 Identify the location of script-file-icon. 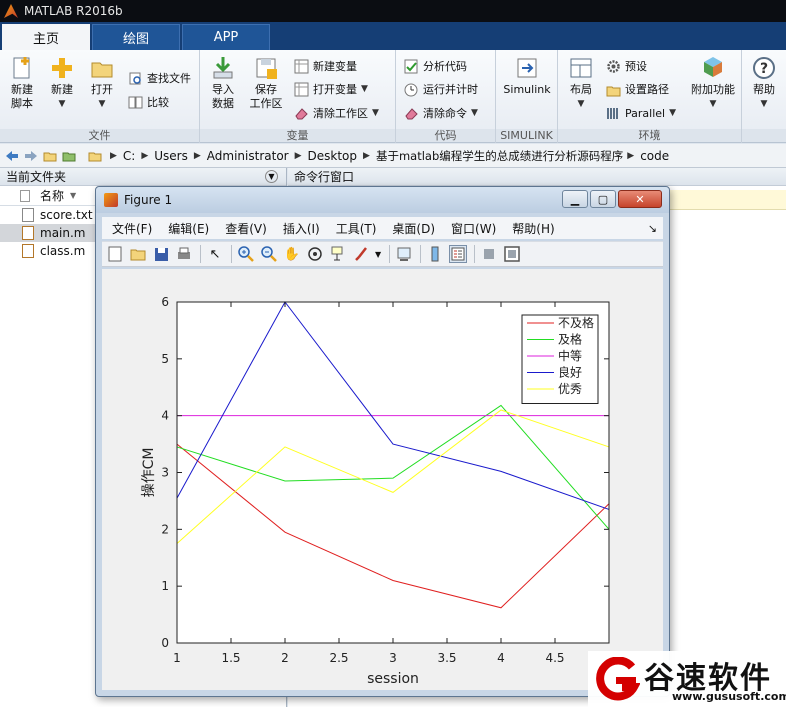
(28, 233).